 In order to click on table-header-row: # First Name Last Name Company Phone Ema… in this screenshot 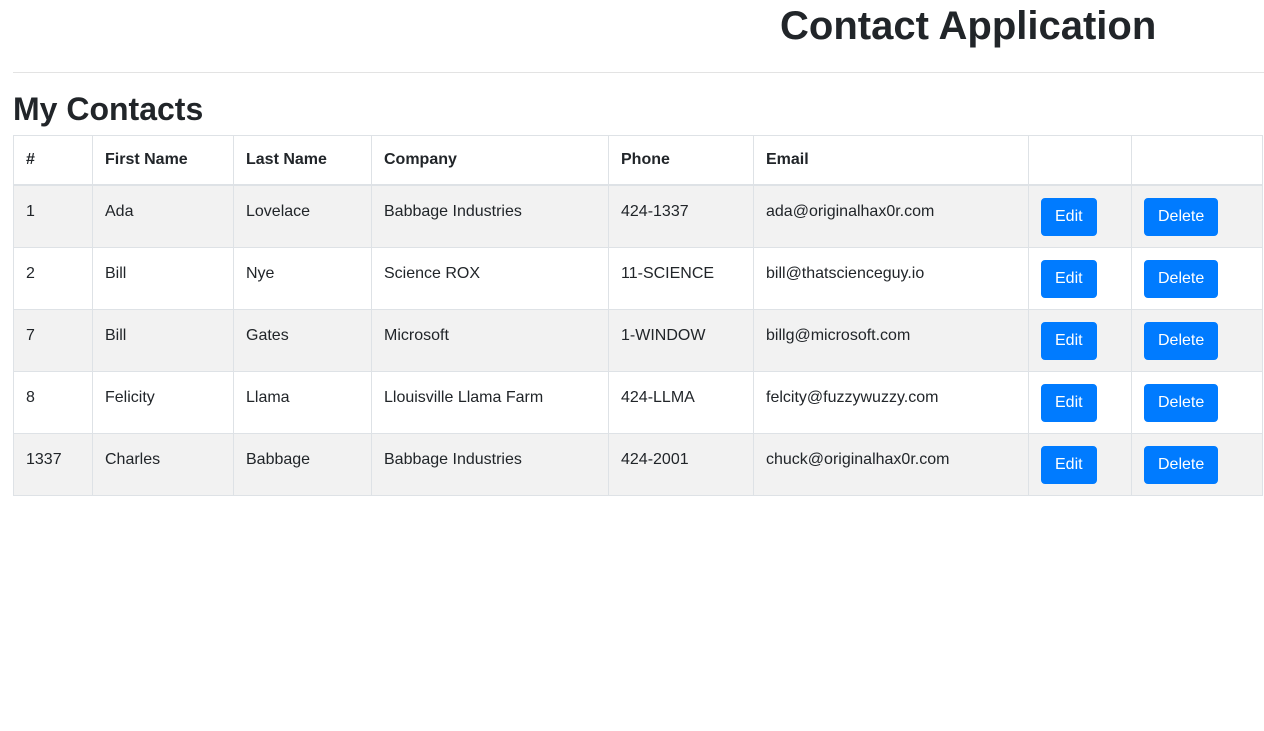, I will do `click(638, 160)`.